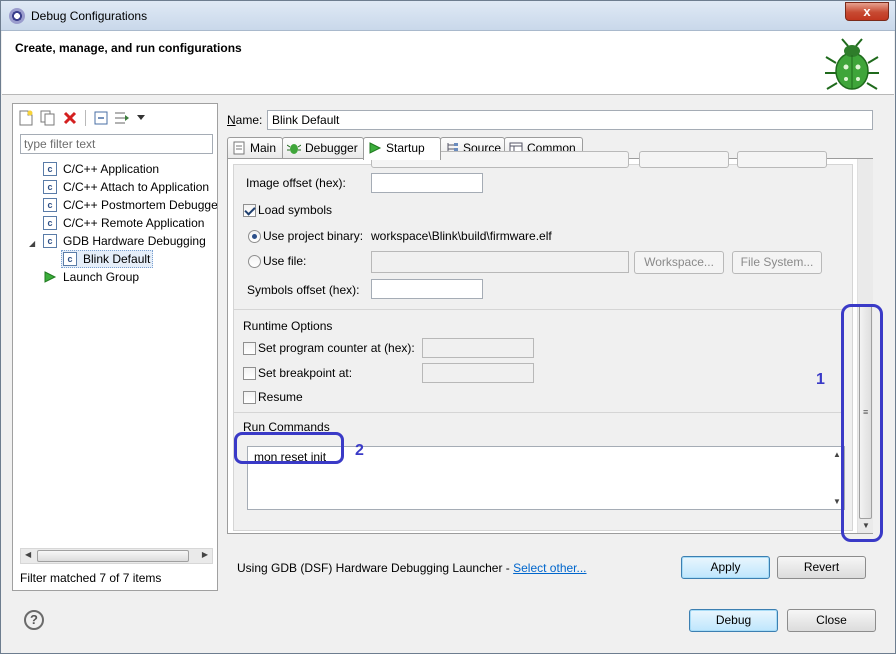 This screenshot has height=654, width=896. I want to click on use-file-input, so click(500, 262).